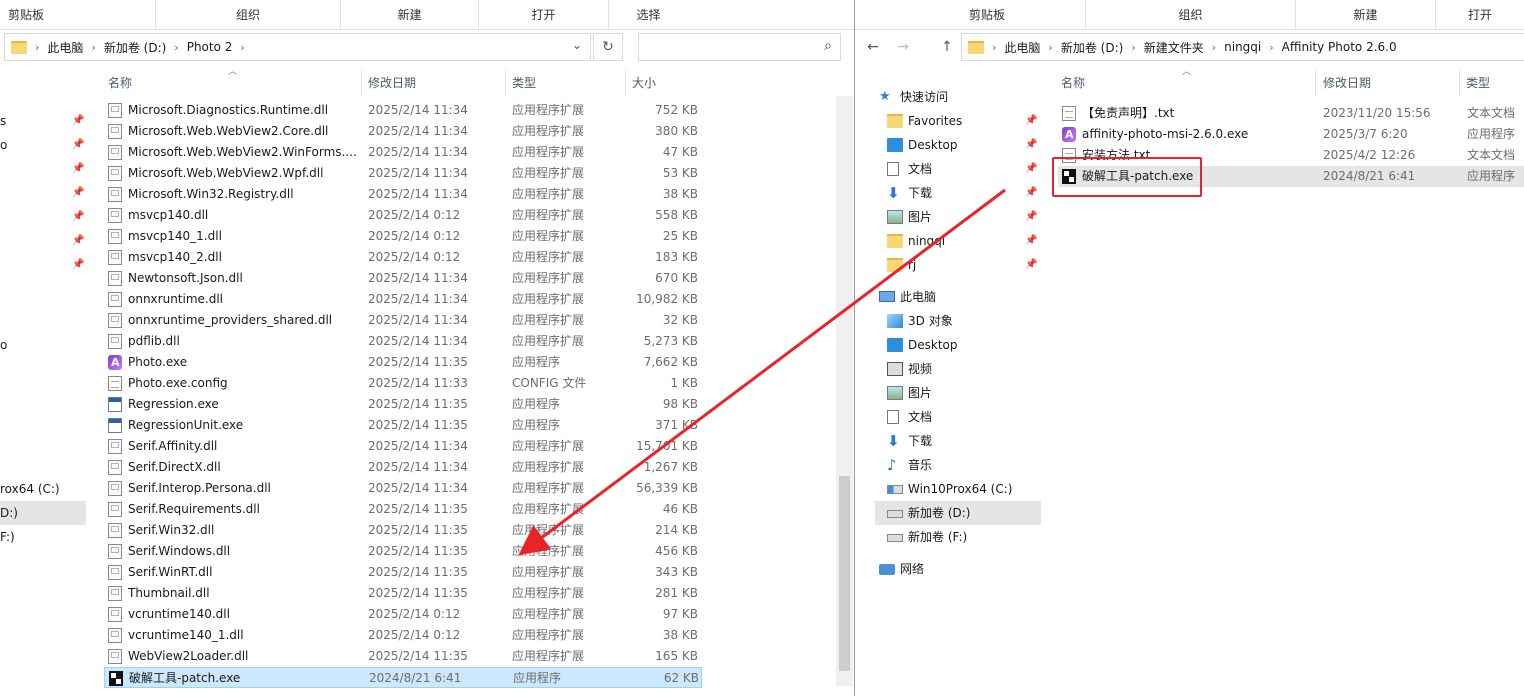  What do you see at coordinates (903, 47) in the screenshot?
I see `forward-arrow-icon: →` at bounding box center [903, 47].